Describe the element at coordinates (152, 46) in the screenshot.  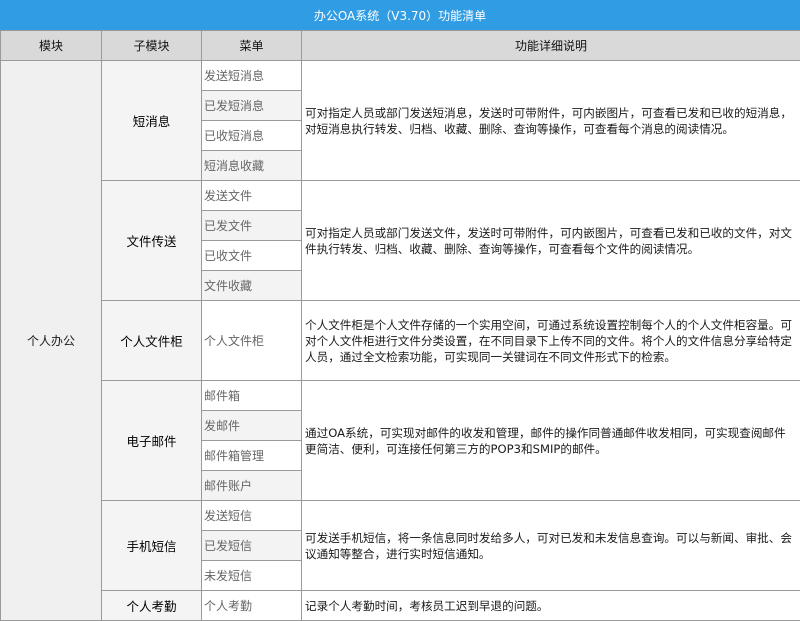
I see `header-submodule: 子模块` at that location.